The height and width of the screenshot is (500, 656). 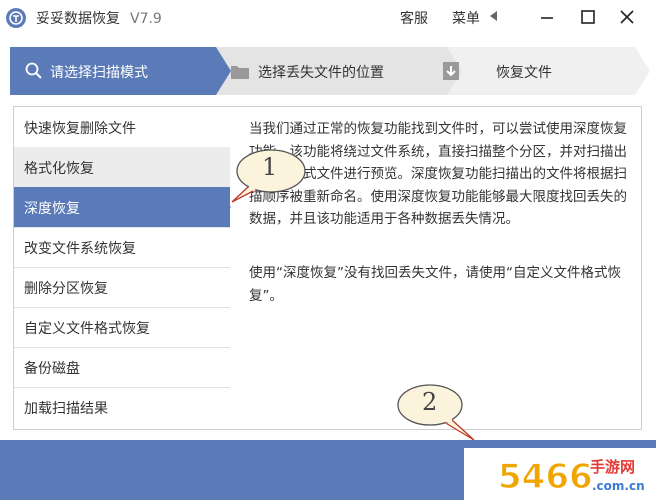 What do you see at coordinates (430, 402) in the screenshot?
I see `callout-2-number: 2` at bounding box center [430, 402].